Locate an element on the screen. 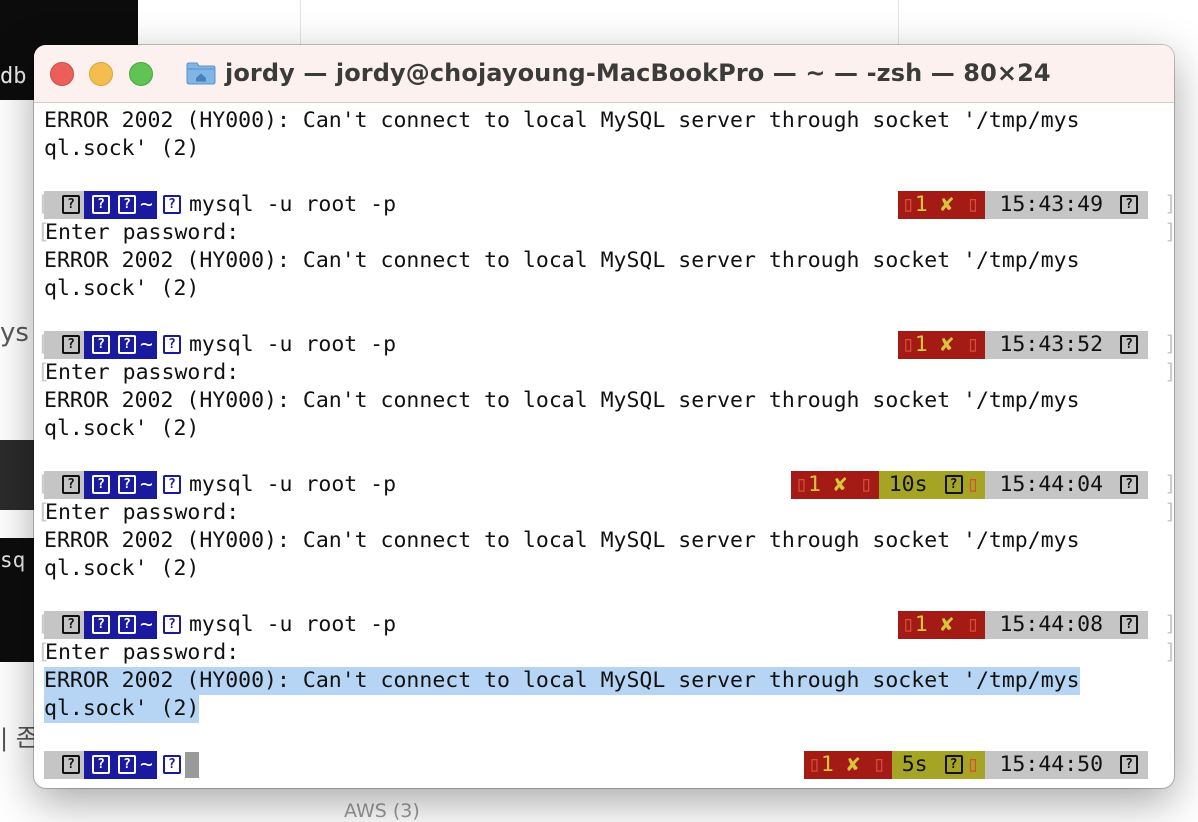 The width and height of the screenshot is (1198, 822). selected-error-text: ql.sock' (2) is located at coordinates (122, 709).